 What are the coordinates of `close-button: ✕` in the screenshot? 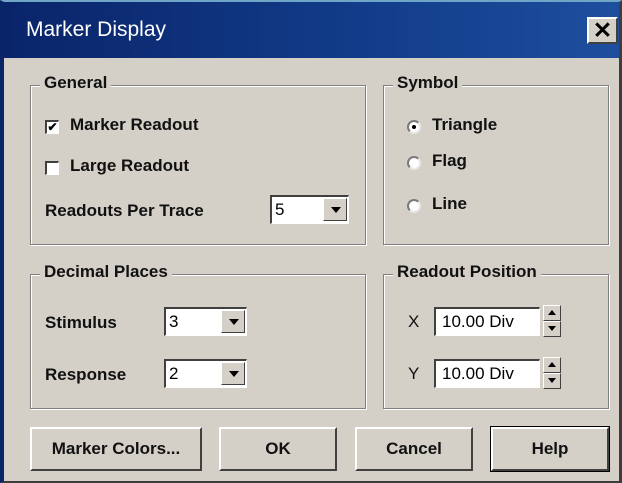 It's located at (602, 30).